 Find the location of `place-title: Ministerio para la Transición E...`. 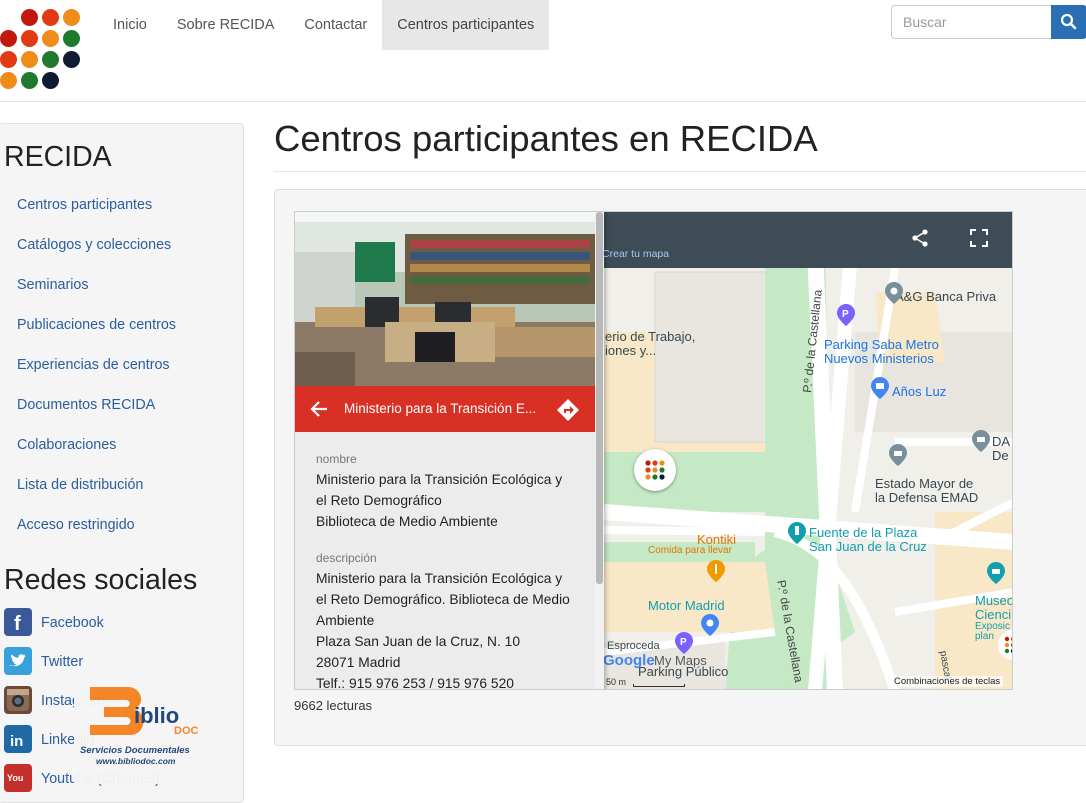

place-title: Ministerio para la Transición E... is located at coordinates (440, 408).